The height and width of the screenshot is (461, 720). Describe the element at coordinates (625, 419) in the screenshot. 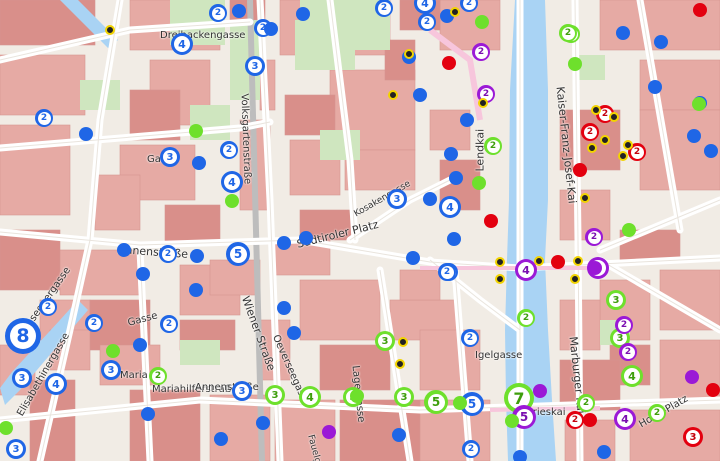

I see `cluster-marker-purple: 4` at that location.